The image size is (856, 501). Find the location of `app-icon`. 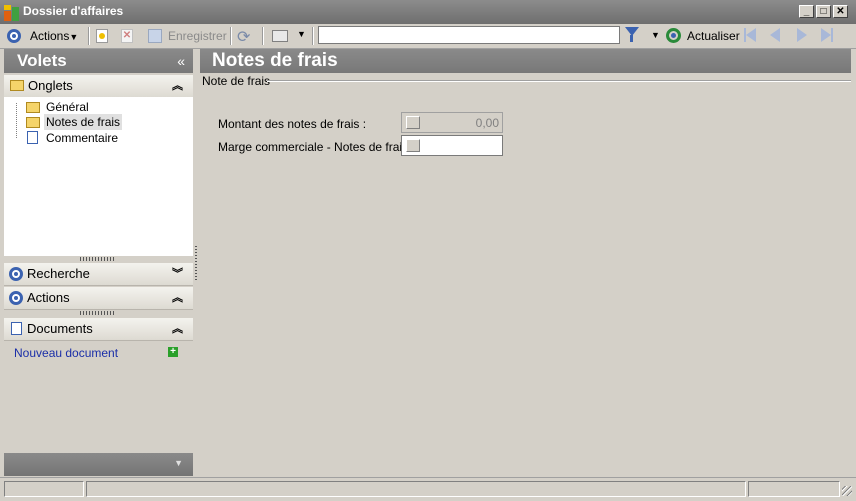

app-icon is located at coordinates (12, 13).